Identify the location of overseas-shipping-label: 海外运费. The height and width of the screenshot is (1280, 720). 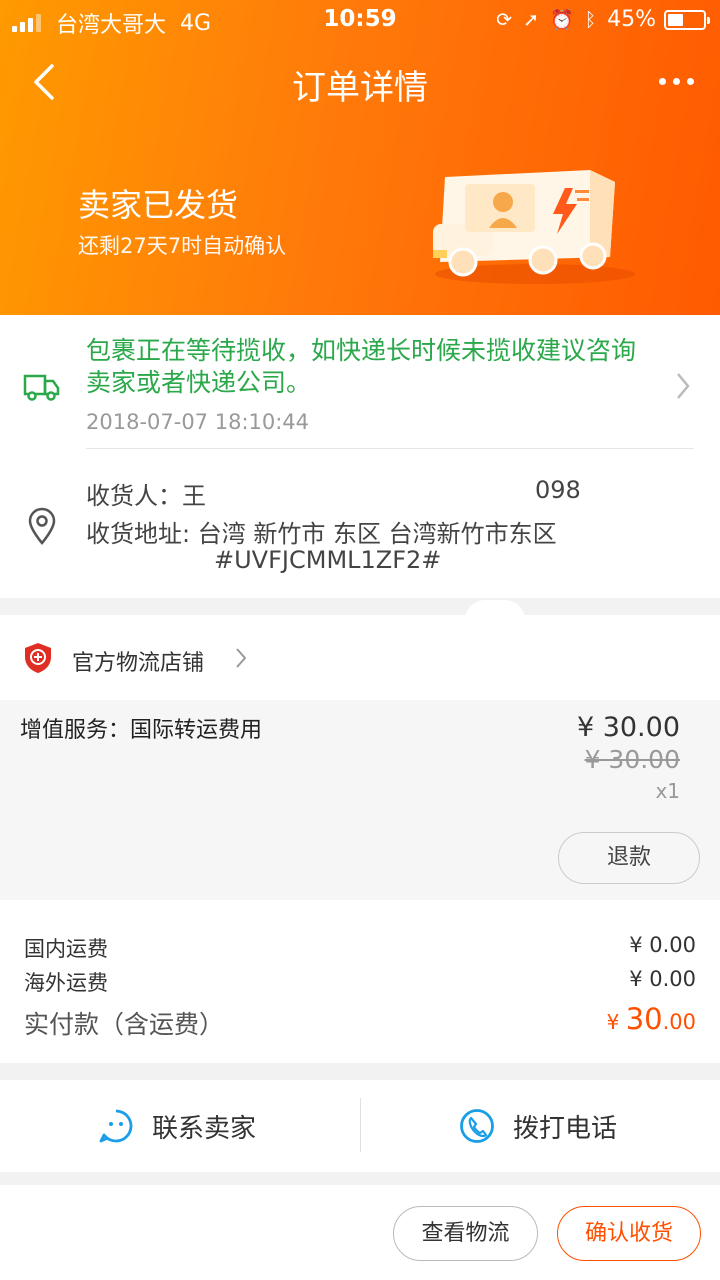
(66, 983).